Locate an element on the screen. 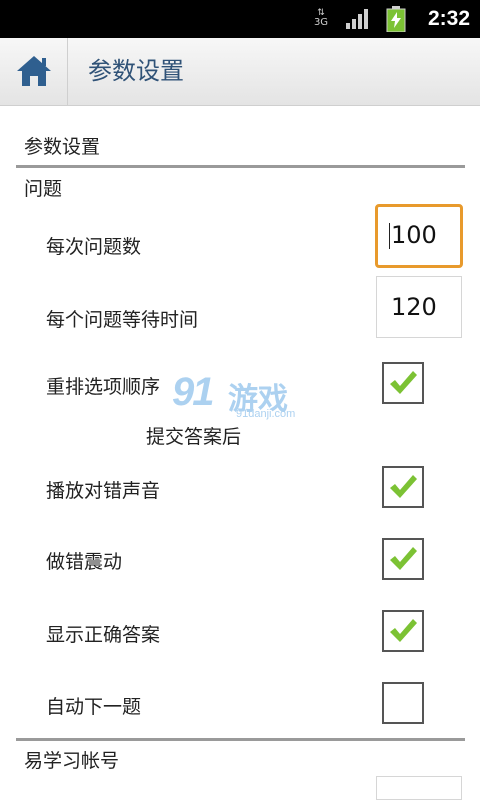 The width and height of the screenshot is (480, 800). vibrate-checkbox is located at coordinates (403, 559).